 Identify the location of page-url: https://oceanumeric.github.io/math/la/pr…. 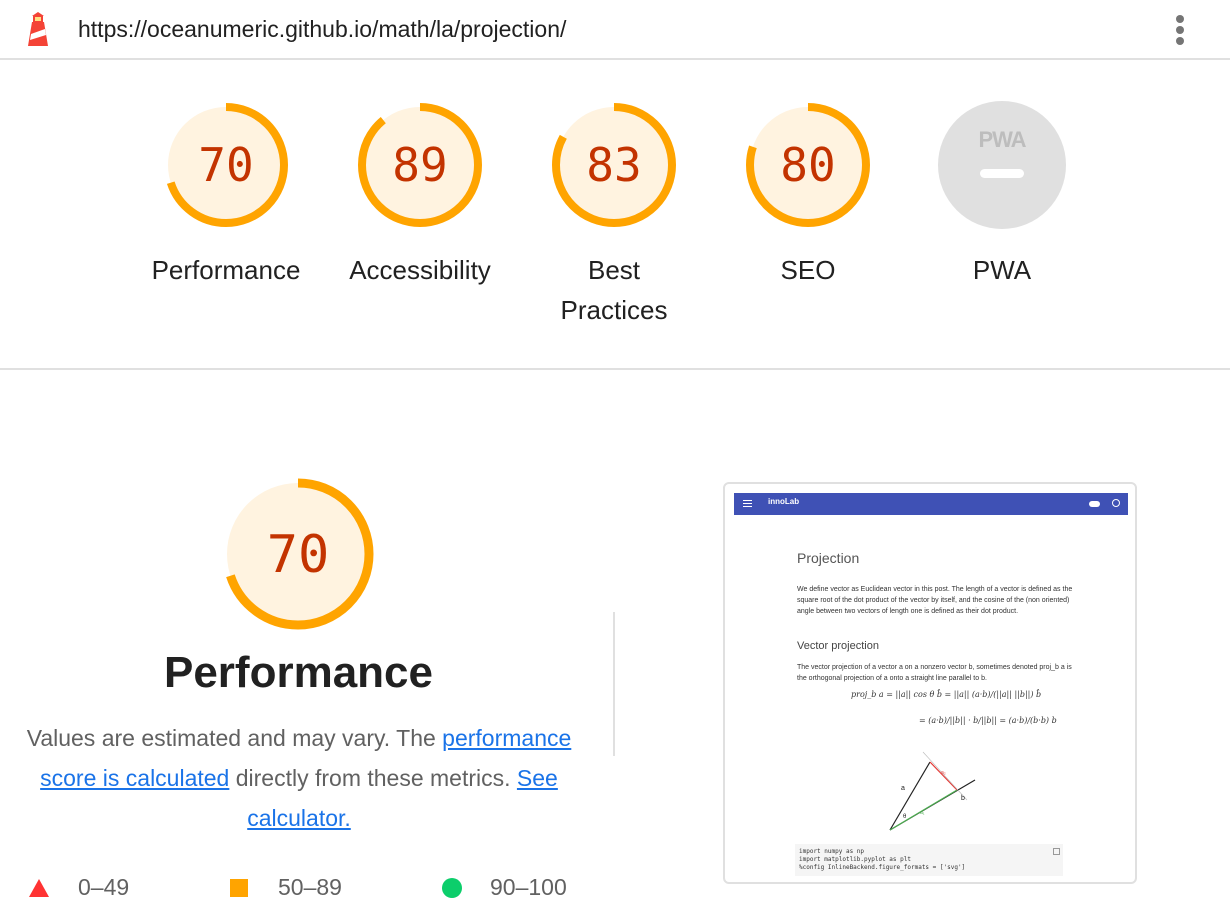
(322, 29).